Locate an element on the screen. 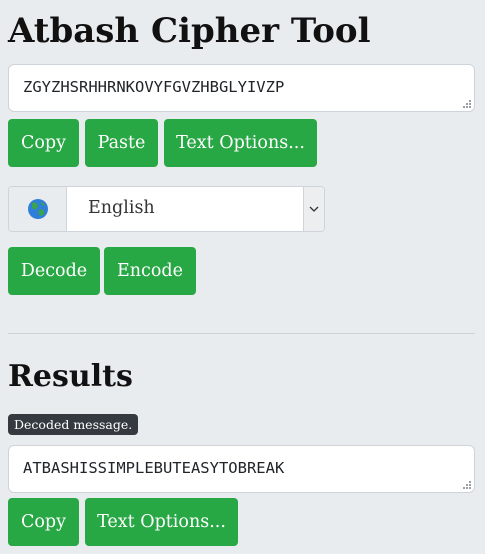 The image size is (485, 554). chevron-down-icon is located at coordinates (313, 209).